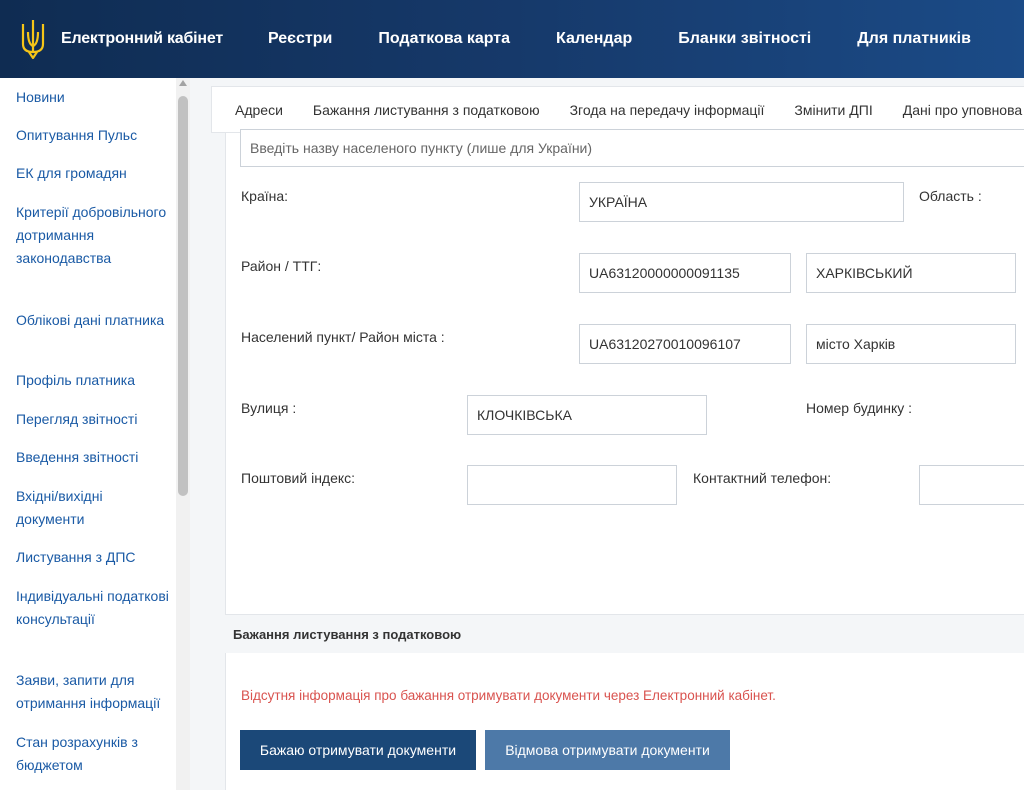 The height and width of the screenshot is (790, 1024). I want to click on phone-label: Контактний телефон:, so click(762, 478).